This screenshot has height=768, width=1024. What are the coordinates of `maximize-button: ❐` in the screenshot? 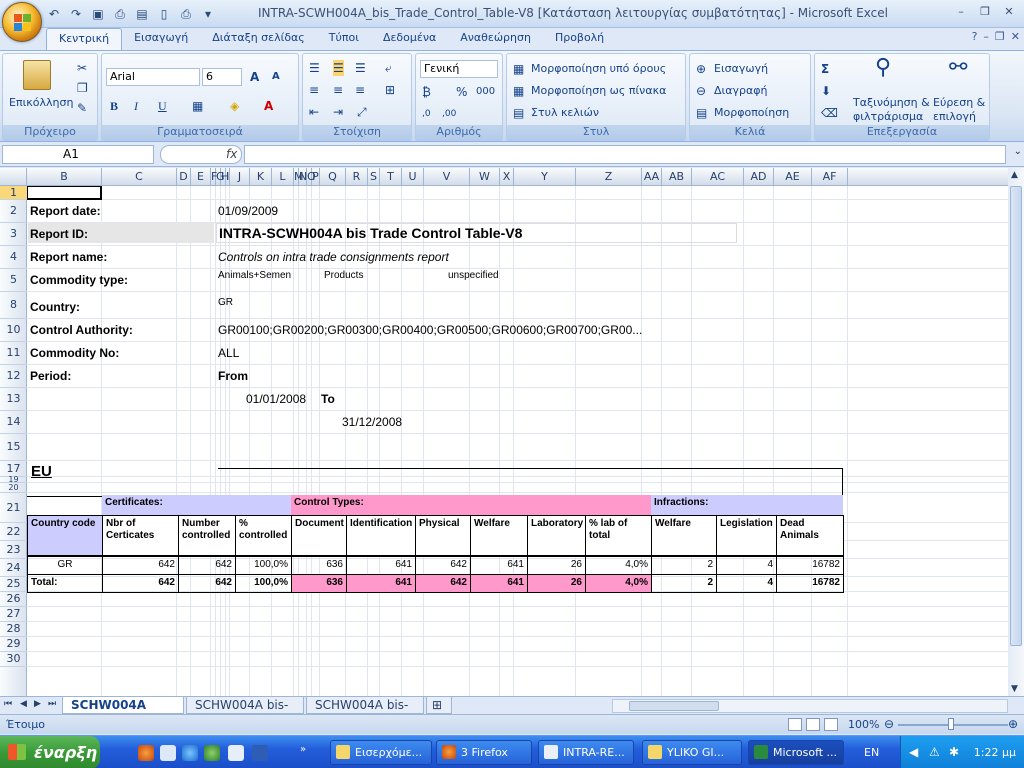 It's located at (985, 12).